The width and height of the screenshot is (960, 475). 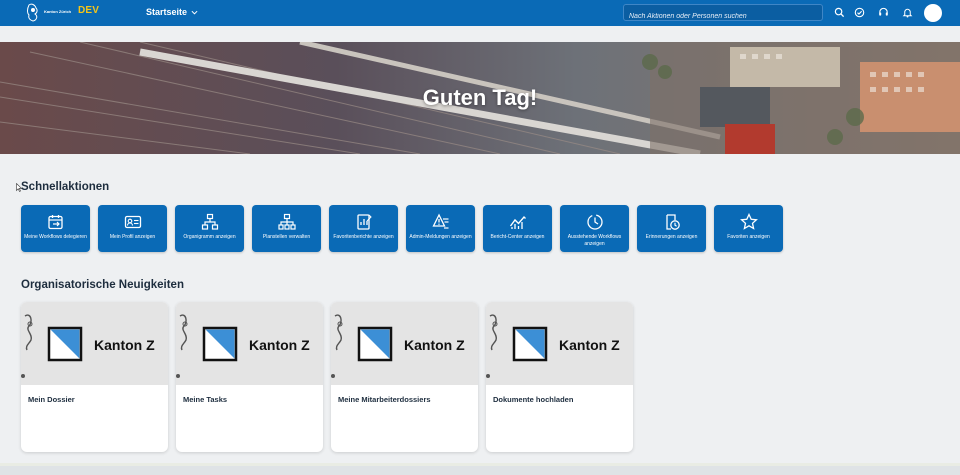 I want to click on quick-action-reminders: Erinnerungen anzeigen, so click(x=671, y=228).